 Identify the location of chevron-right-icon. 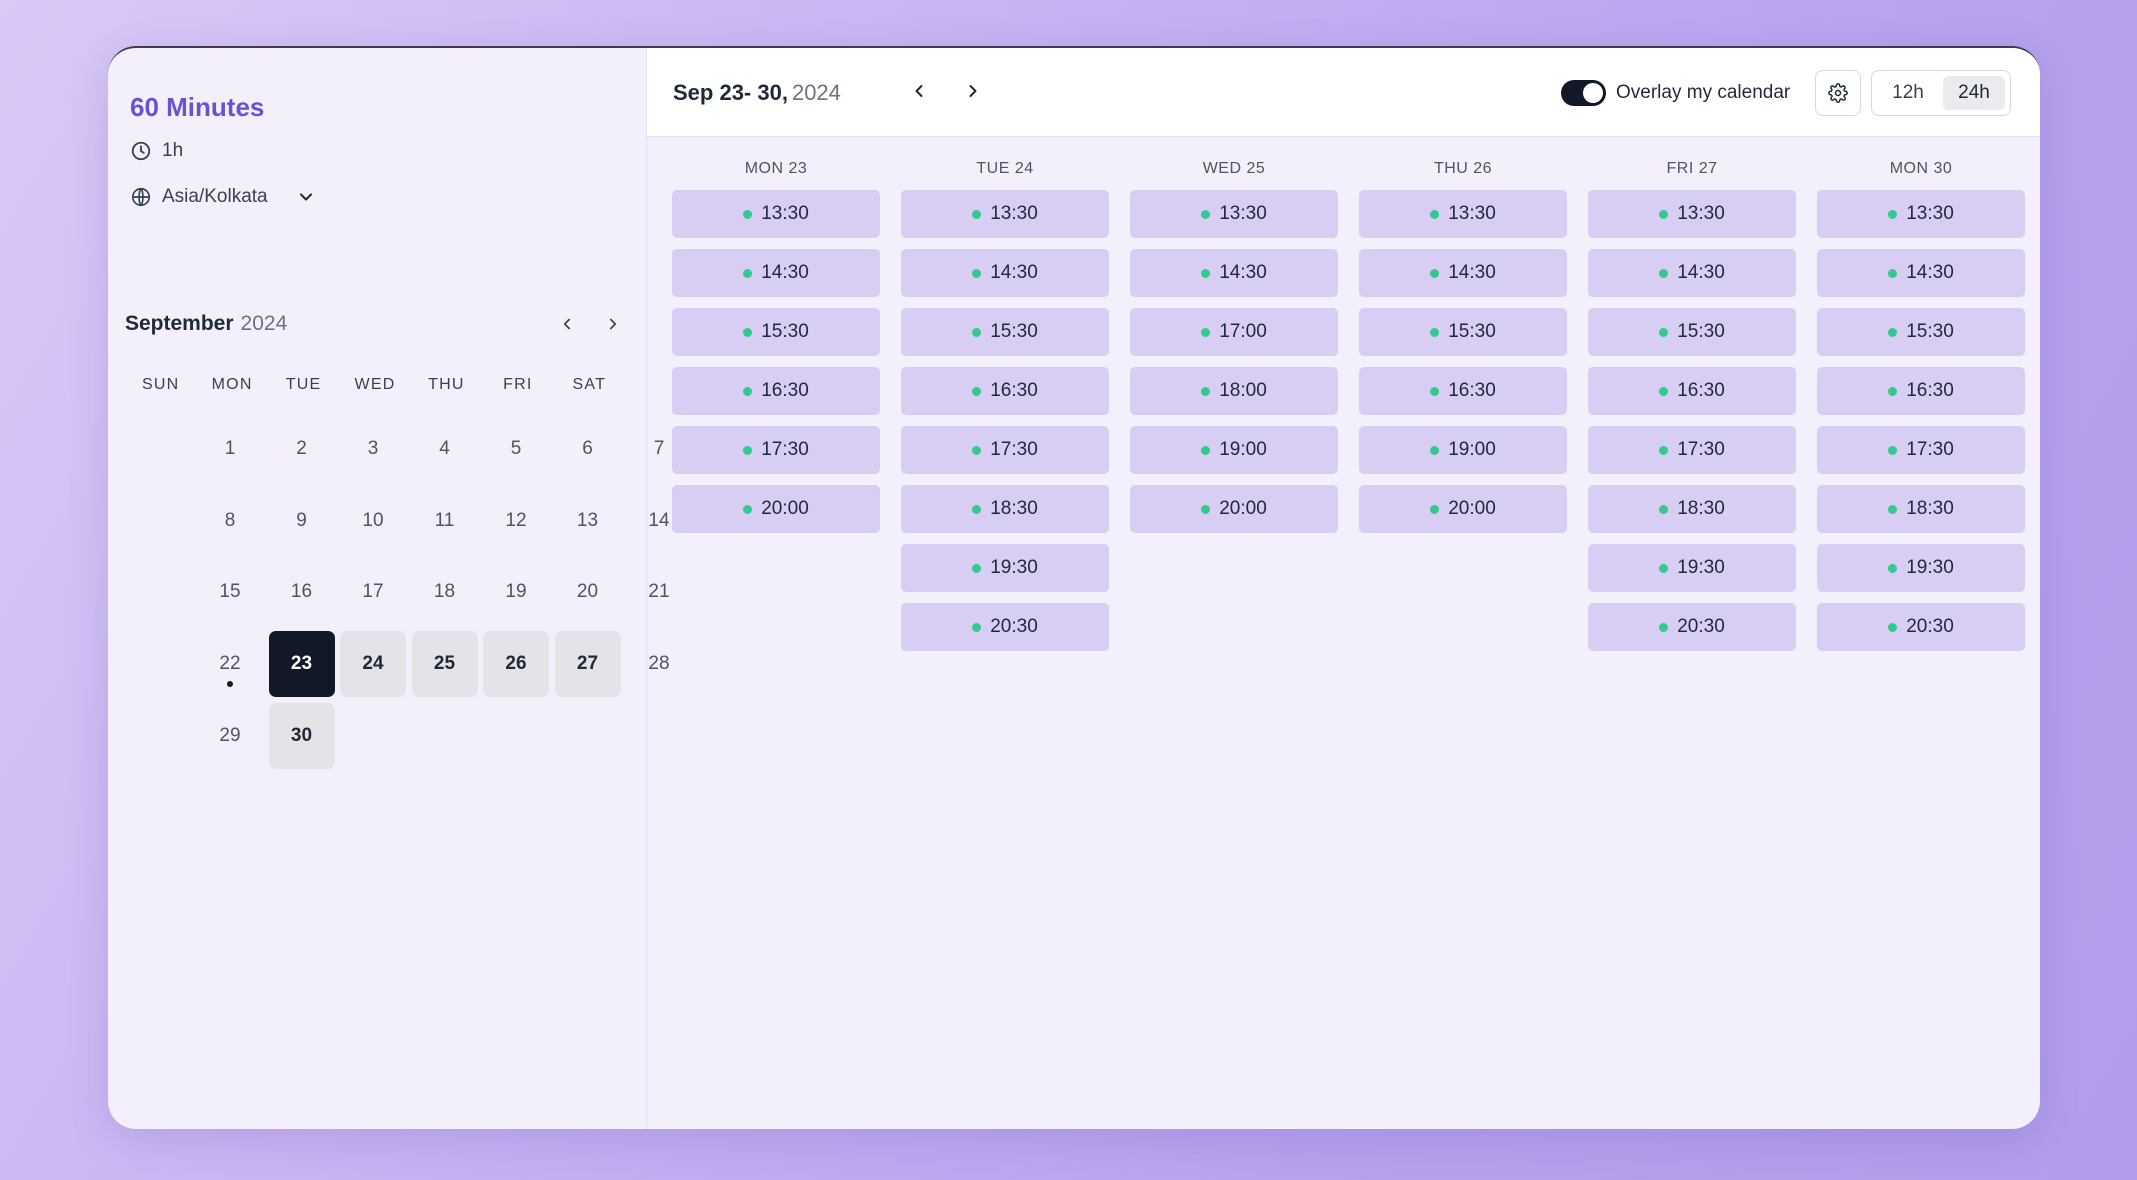
(613, 324).